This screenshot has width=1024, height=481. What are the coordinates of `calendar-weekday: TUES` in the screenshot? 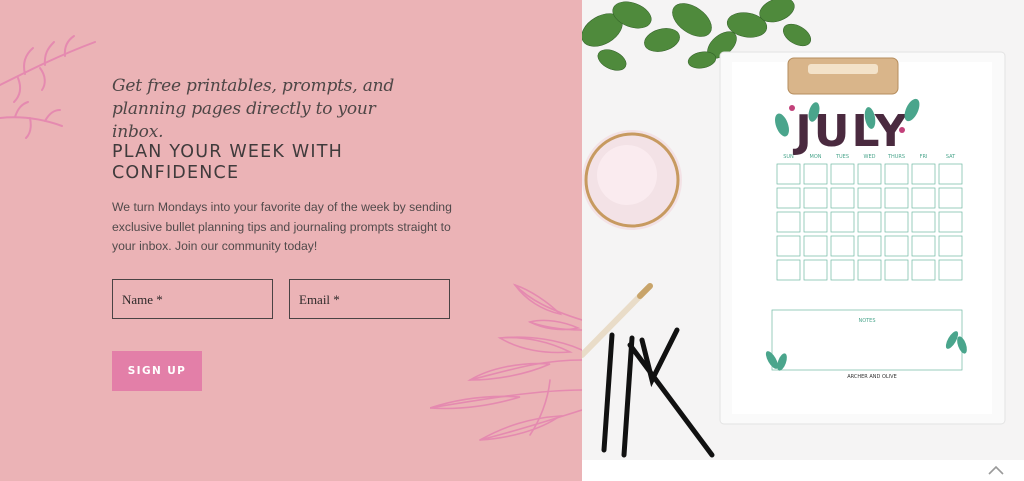 It's located at (842, 157).